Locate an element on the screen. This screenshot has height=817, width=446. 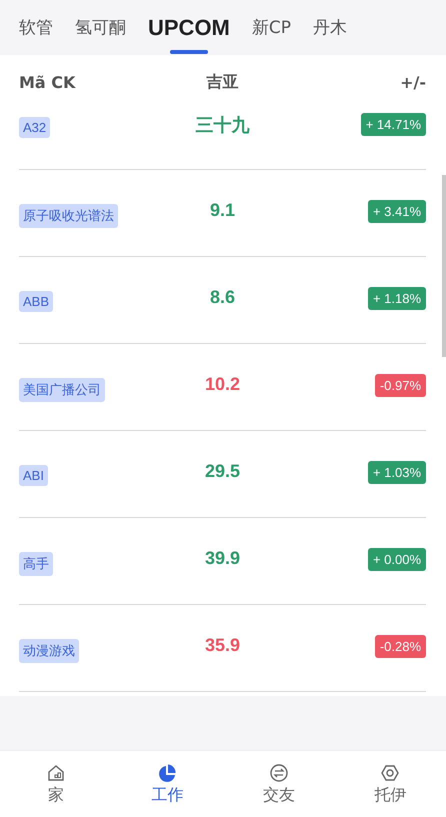
change-badge: + 0.00% is located at coordinates (397, 559).